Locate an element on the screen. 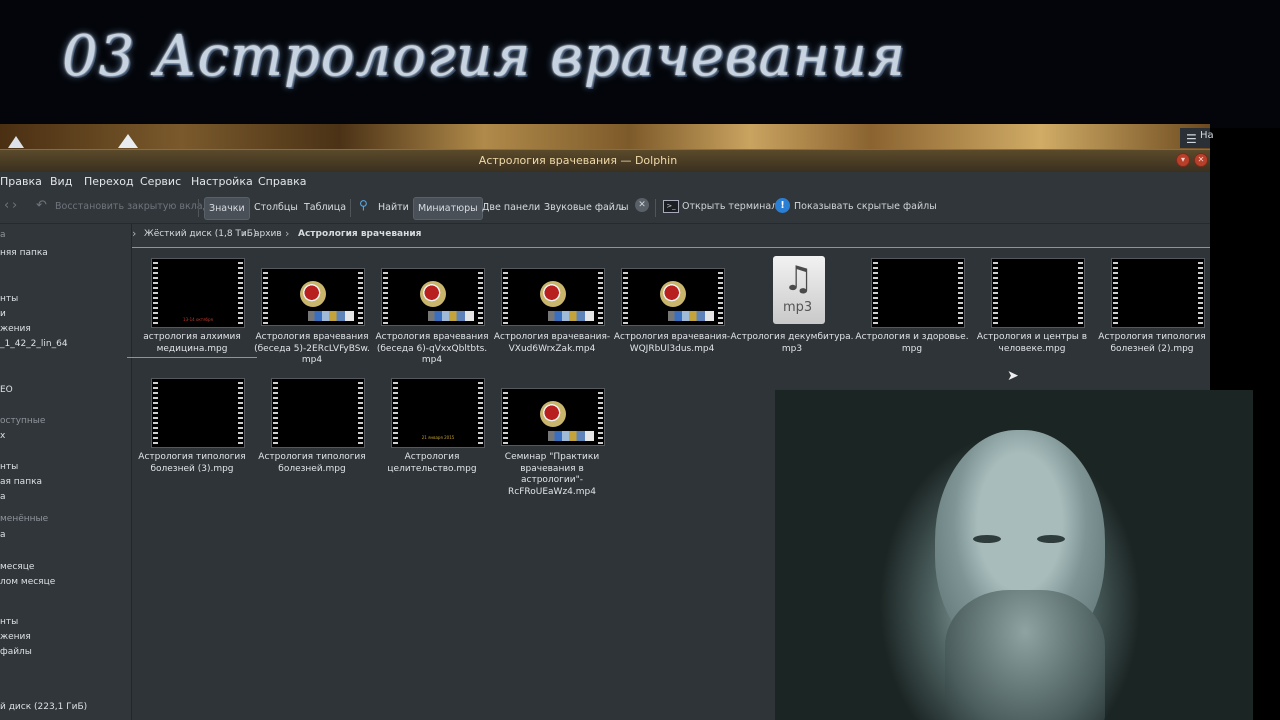 Image resolution: width=1280 pixels, height=720 pixels. minimize-button: ▾ is located at coordinates (1183, 160).